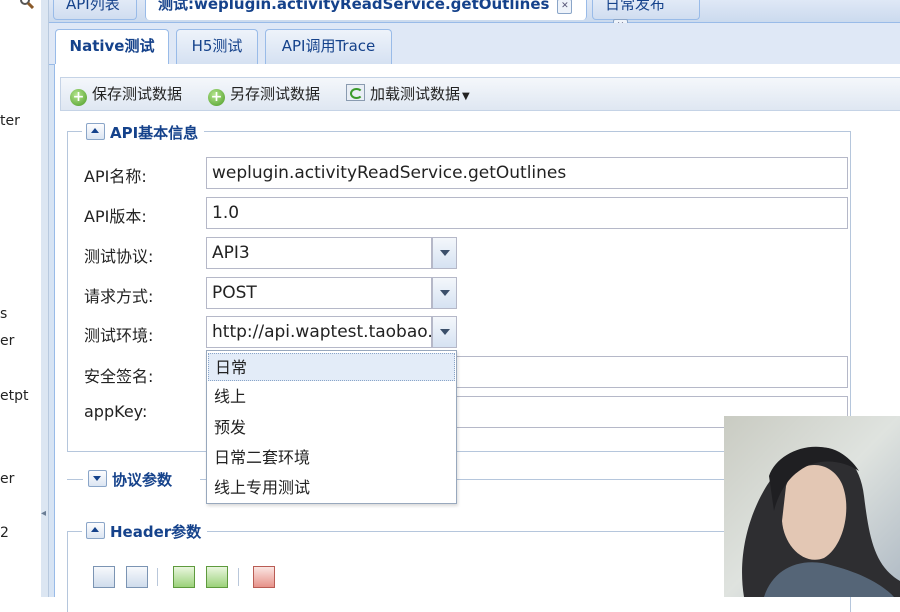  I want to click on env-dropdown-list: 日常 线上 预发 日常二套环境 线上专用测试, so click(331, 427).